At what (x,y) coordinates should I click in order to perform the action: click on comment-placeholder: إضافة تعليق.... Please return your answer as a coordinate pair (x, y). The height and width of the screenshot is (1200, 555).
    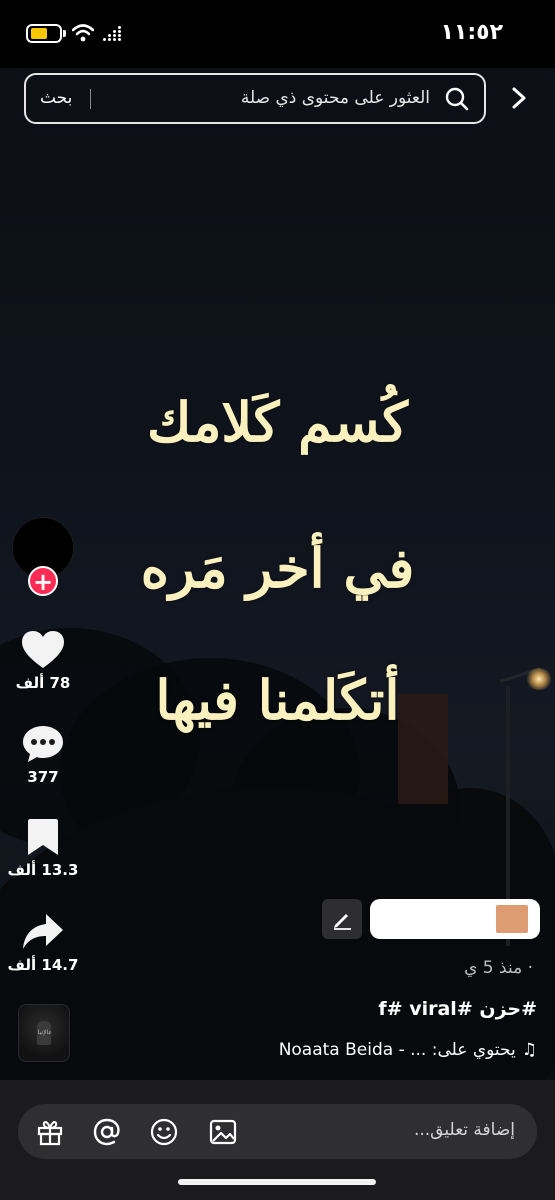
    Looking at the image, I should click on (464, 1130).